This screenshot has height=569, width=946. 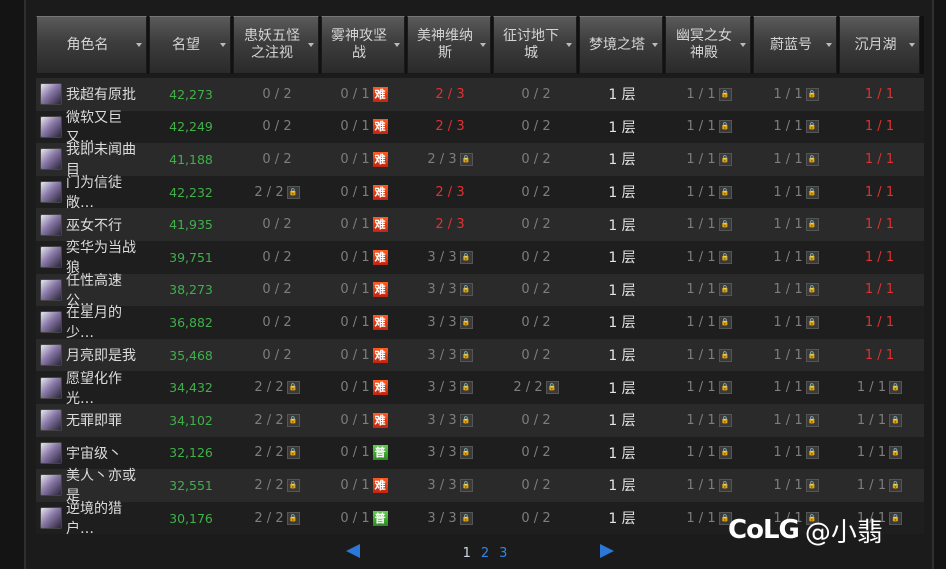 I want to click on column-header-0: 角色名, so click(x=91, y=45).